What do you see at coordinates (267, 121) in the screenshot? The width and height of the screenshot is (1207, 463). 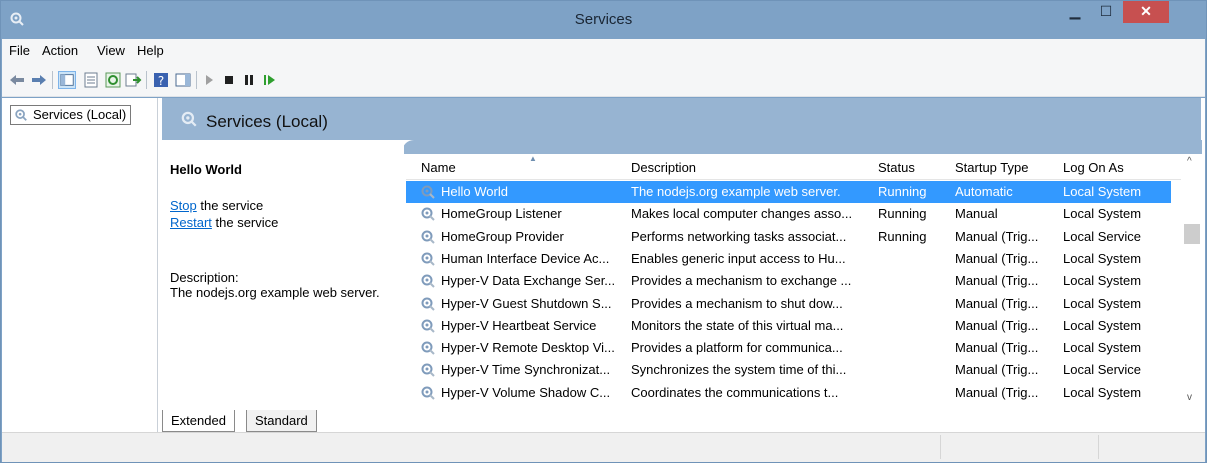 I see `page-title: Services (Local)` at bounding box center [267, 121].